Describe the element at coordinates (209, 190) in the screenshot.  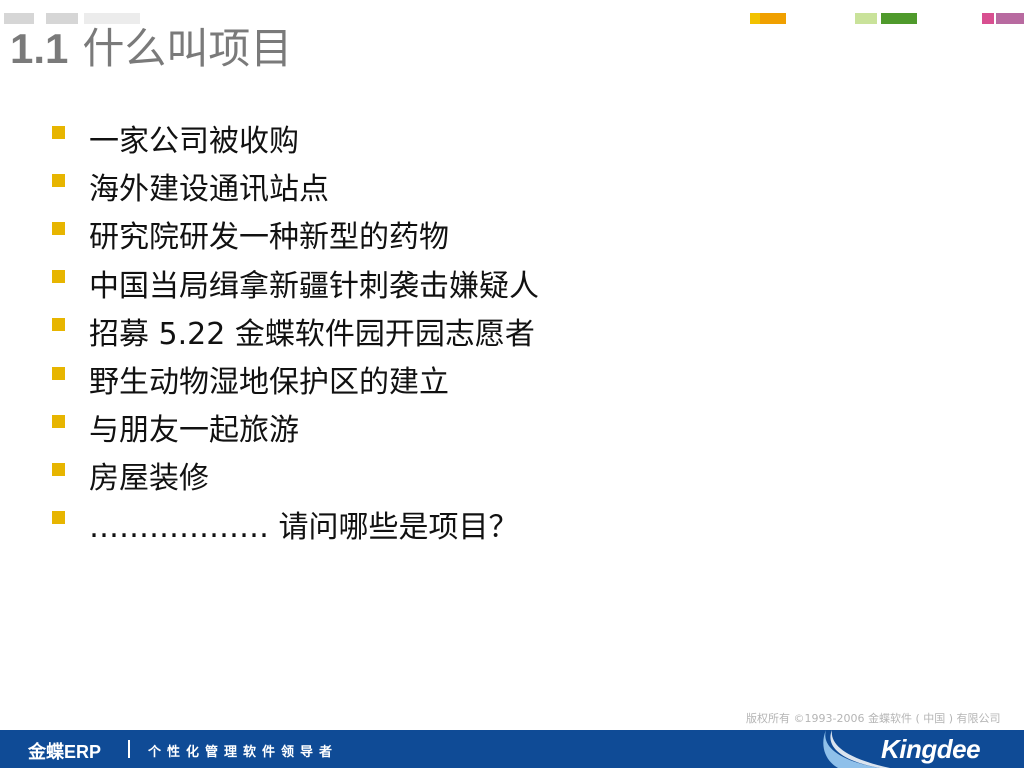
I see `bullet-text: 海外建设通讯站点` at that location.